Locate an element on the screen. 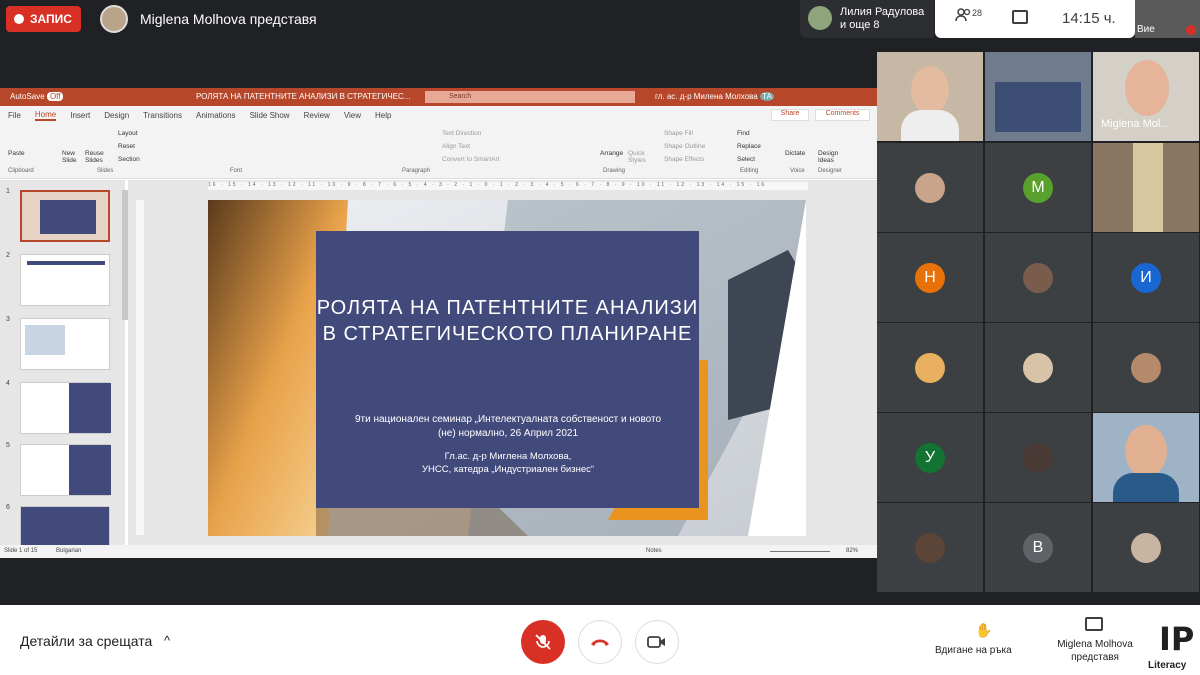 The height and width of the screenshot is (675, 1200). menu-help: Help is located at coordinates (383, 115).